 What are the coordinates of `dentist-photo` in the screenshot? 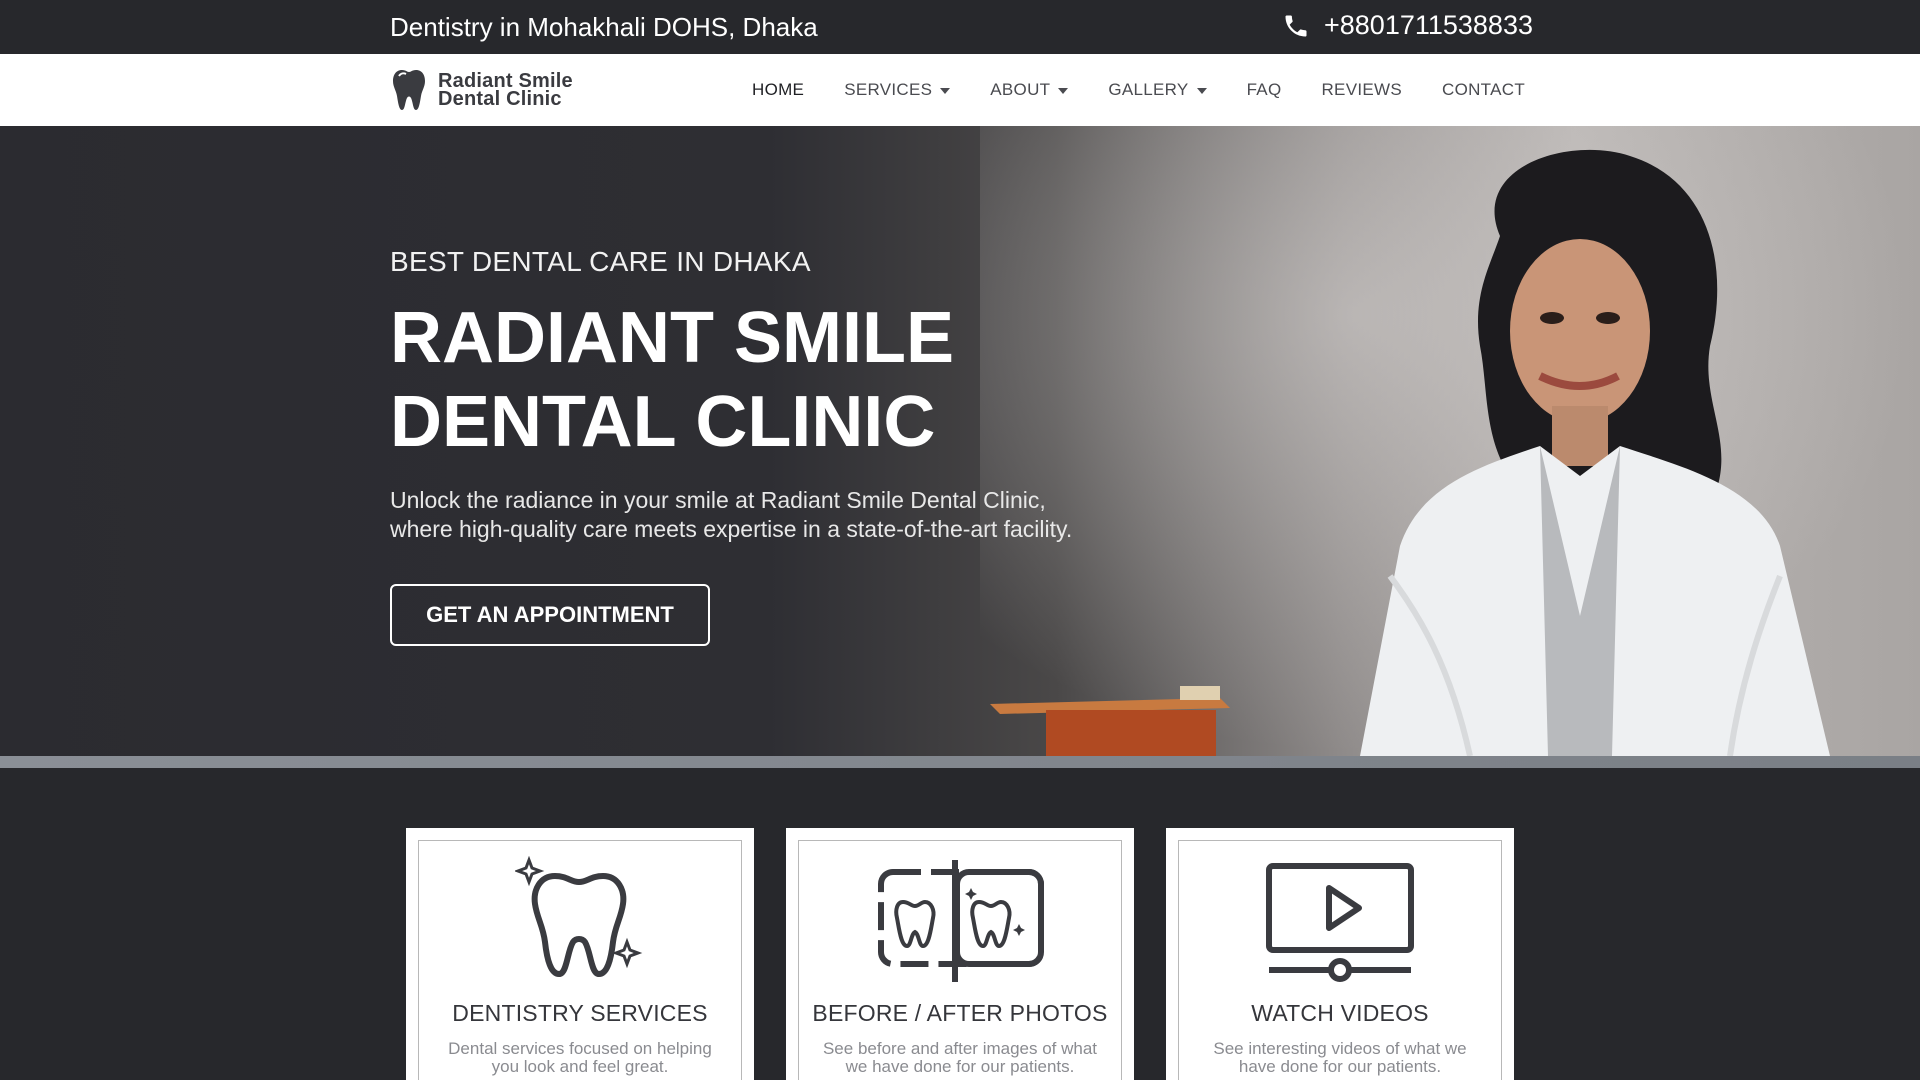 It's located at (1595, 452).